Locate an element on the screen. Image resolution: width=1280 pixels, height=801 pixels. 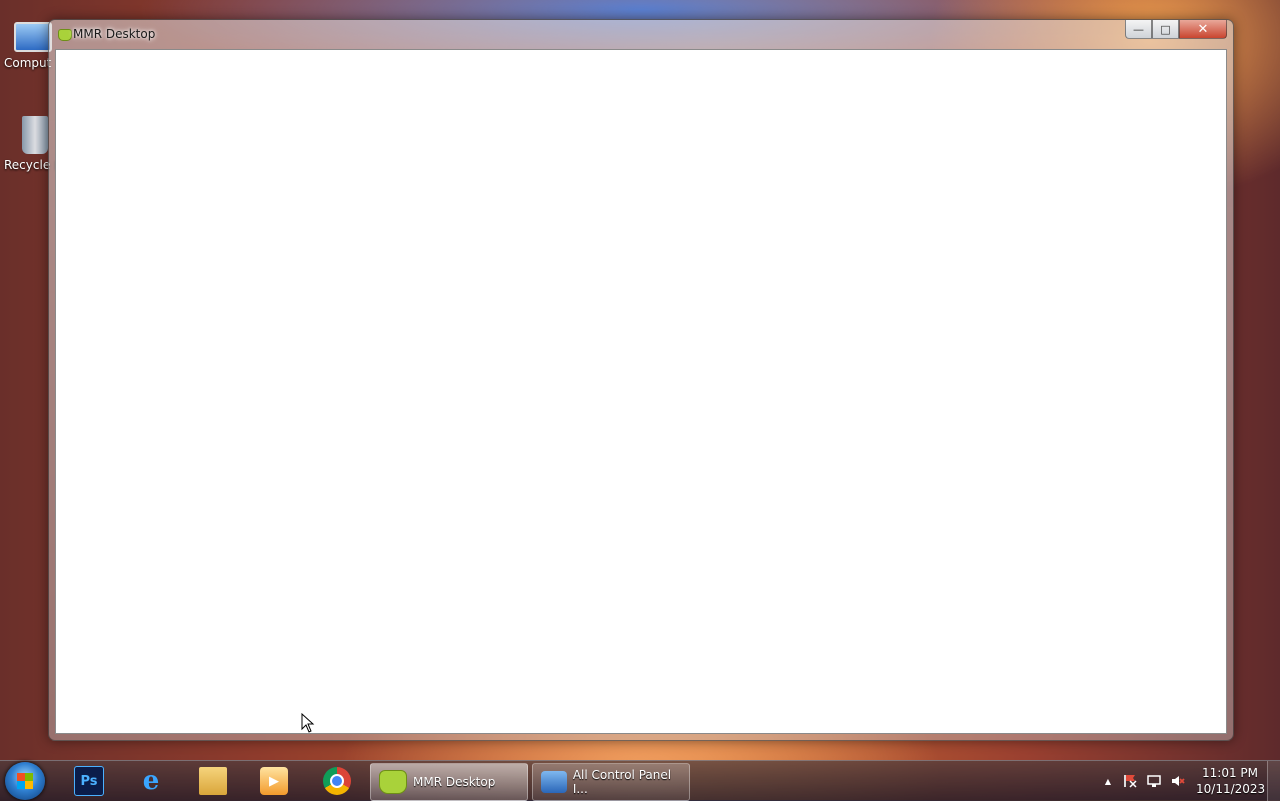
close-icon: ✕ is located at coordinates (1203, 29).